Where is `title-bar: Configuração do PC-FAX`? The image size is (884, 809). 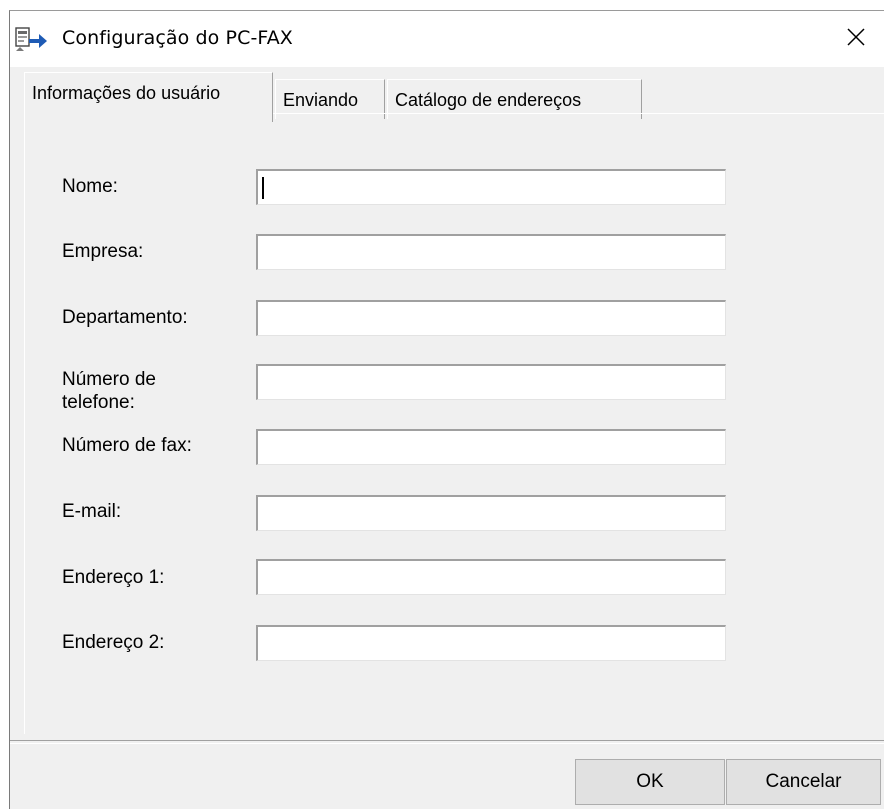
title-bar: Configuração do PC-FAX is located at coordinates (447, 39).